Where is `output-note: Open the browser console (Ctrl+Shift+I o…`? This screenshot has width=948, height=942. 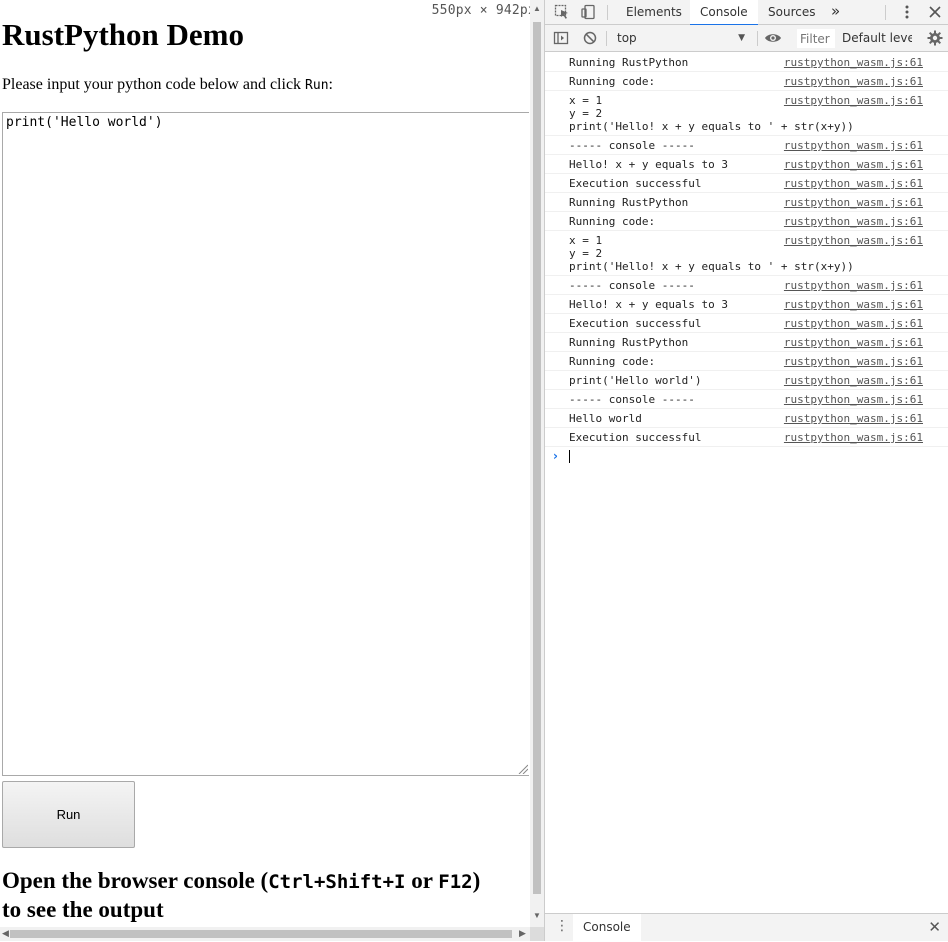 output-note: Open the browser console (Ctrl+Shift+I o… is located at coordinates (265, 895).